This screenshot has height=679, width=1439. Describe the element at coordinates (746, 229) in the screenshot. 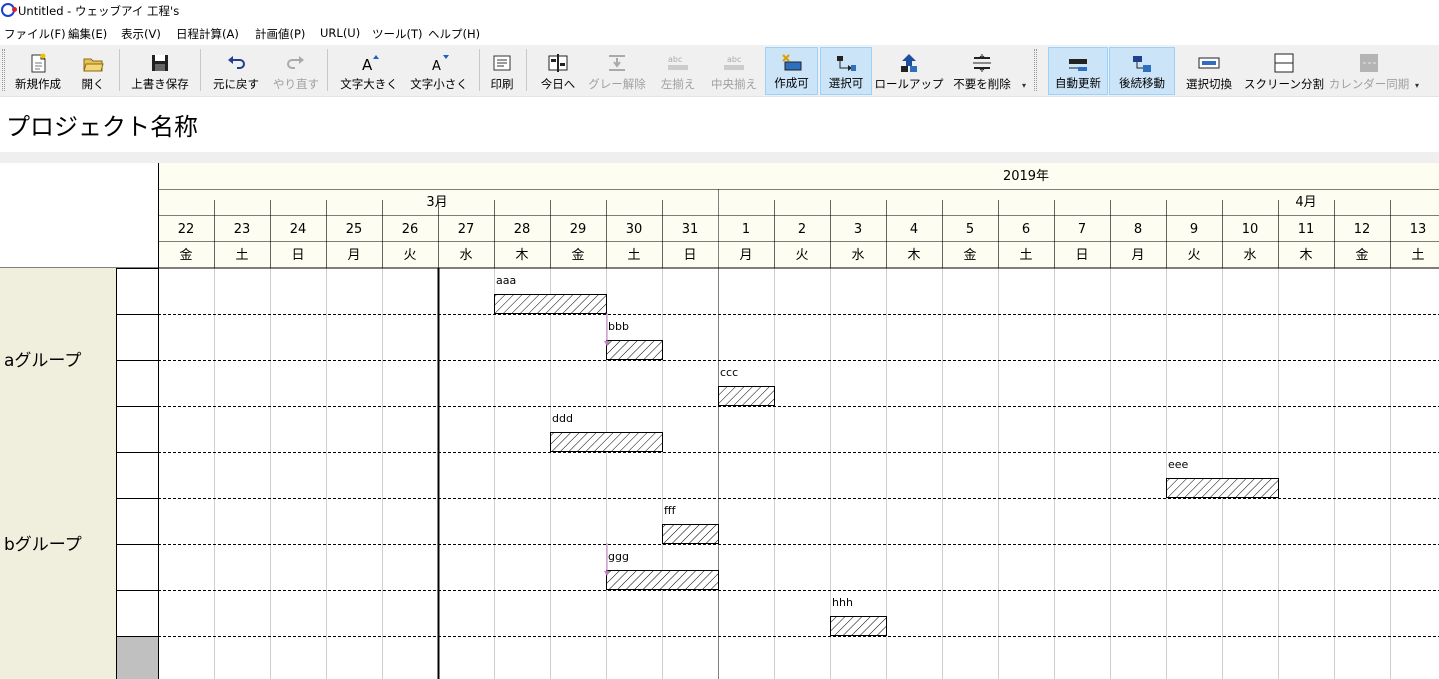

I see `day-number: 1` at that location.